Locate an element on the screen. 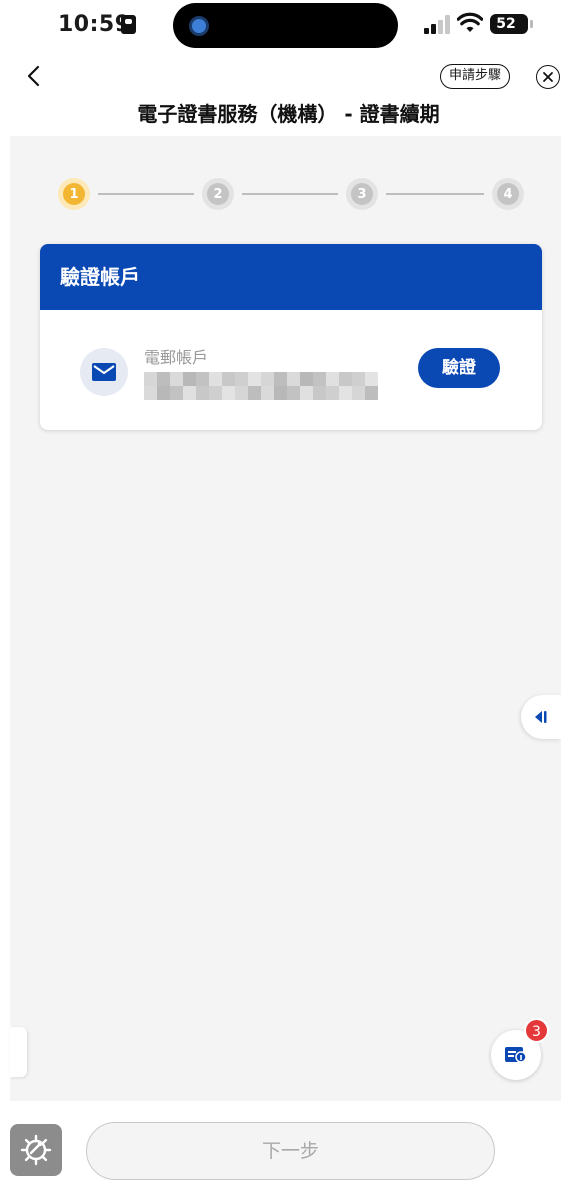 The image size is (561, 1181). battery-percentage: 52 is located at coordinates (506, 24).